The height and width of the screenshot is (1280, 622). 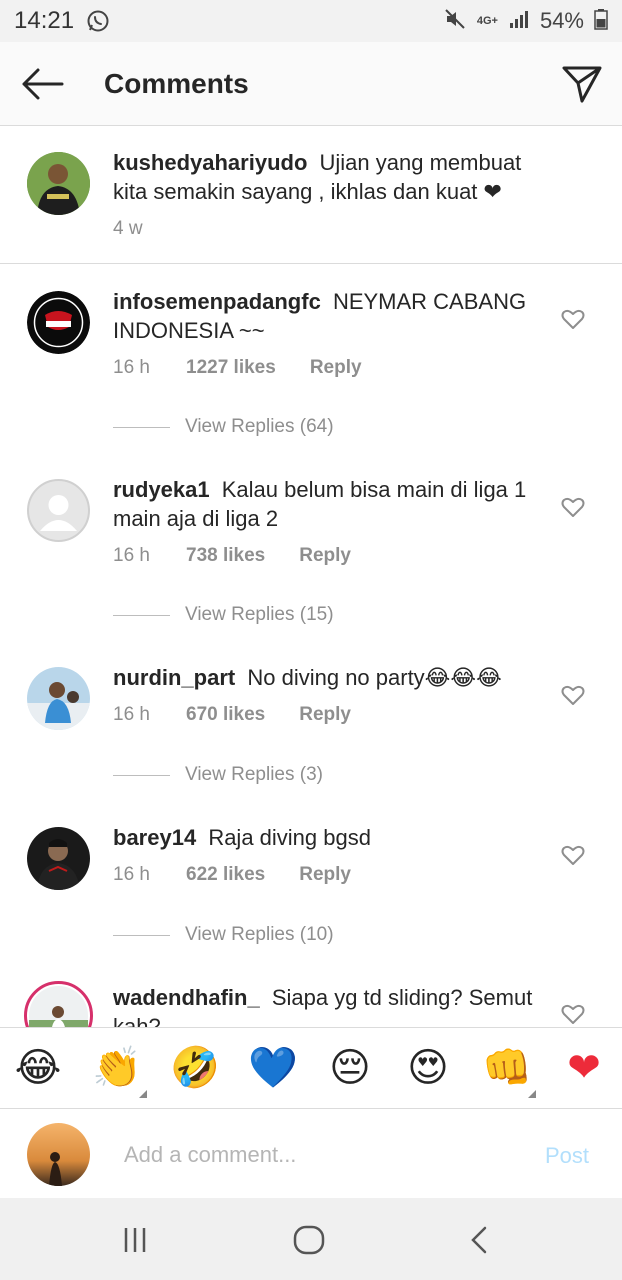 What do you see at coordinates (561, 20) in the screenshot?
I see `battery-percent: 54%` at bounding box center [561, 20].